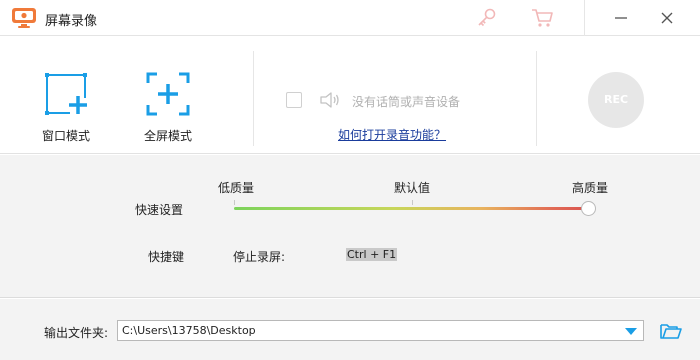  What do you see at coordinates (590, 188) in the screenshot?
I see `quality-high-label: 高质量` at bounding box center [590, 188].